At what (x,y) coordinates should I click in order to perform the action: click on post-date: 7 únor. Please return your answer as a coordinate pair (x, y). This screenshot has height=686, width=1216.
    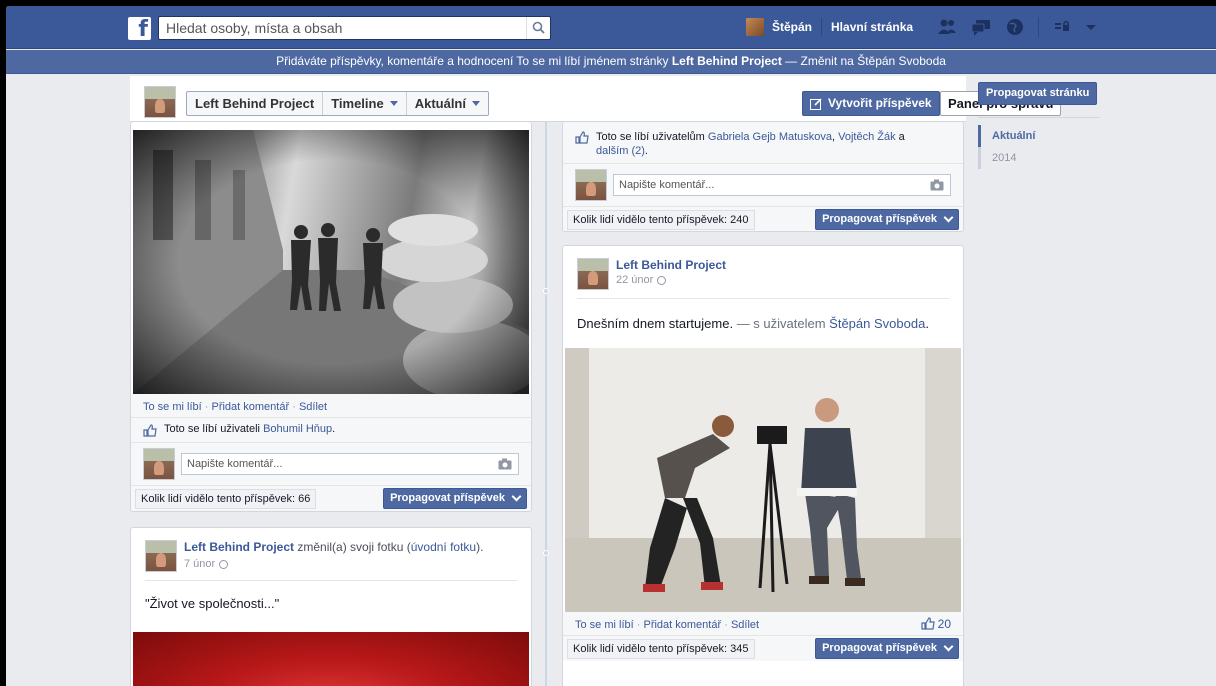
    Looking at the image, I should click on (199, 564).